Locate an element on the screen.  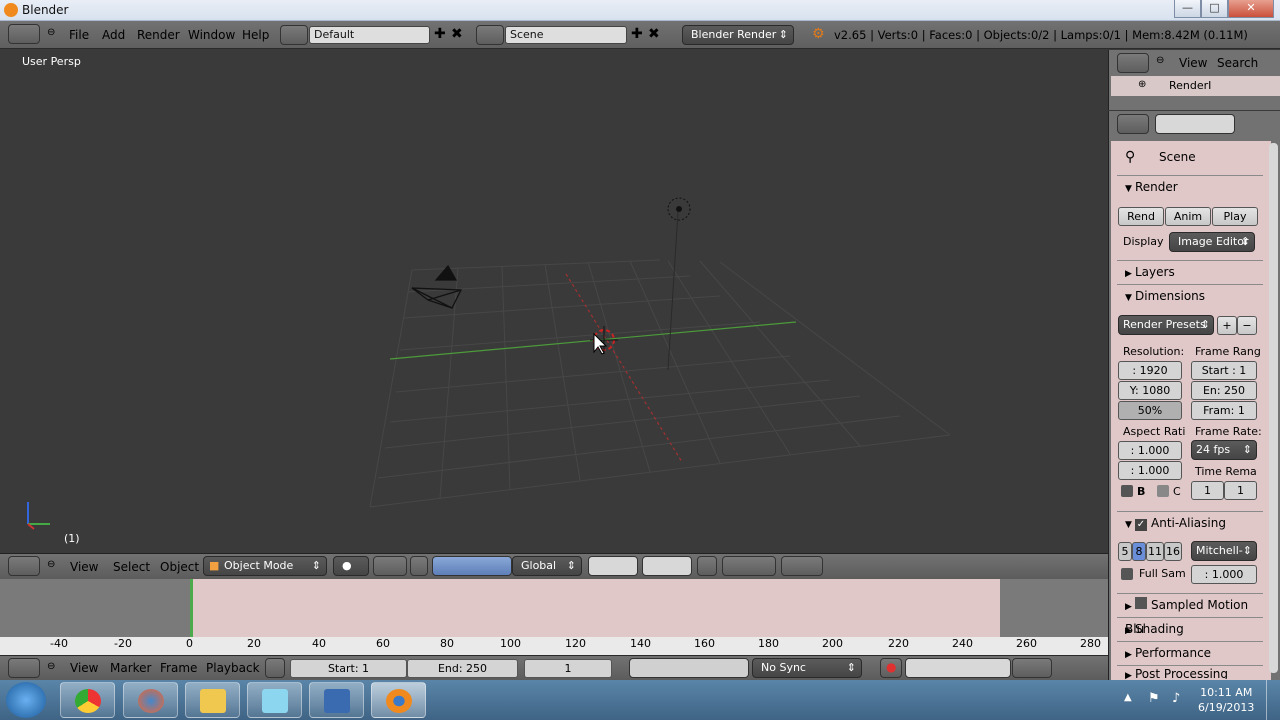
aspect-y-field: : 1.000 is located at coordinates (1150, 470).